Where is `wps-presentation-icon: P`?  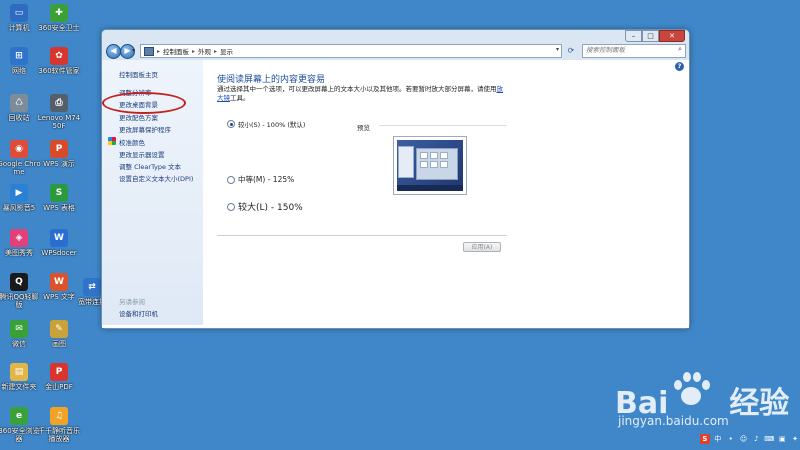
wps-presentation-icon: P is located at coordinates (59, 149).